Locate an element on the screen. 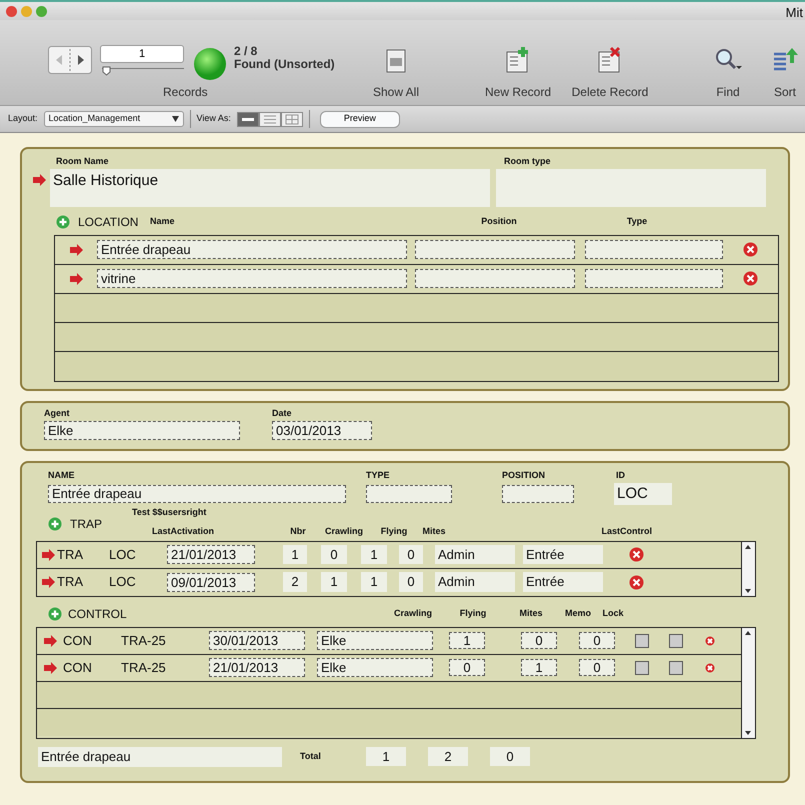 The image size is (805, 805). form-view-button is located at coordinates (247, 119).